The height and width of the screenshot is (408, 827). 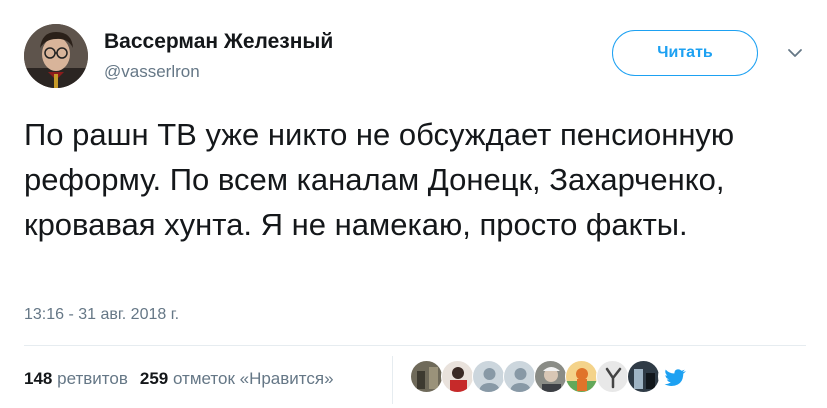 I want to click on retweets-stat: 148 ретвитов, so click(x=76, y=378).